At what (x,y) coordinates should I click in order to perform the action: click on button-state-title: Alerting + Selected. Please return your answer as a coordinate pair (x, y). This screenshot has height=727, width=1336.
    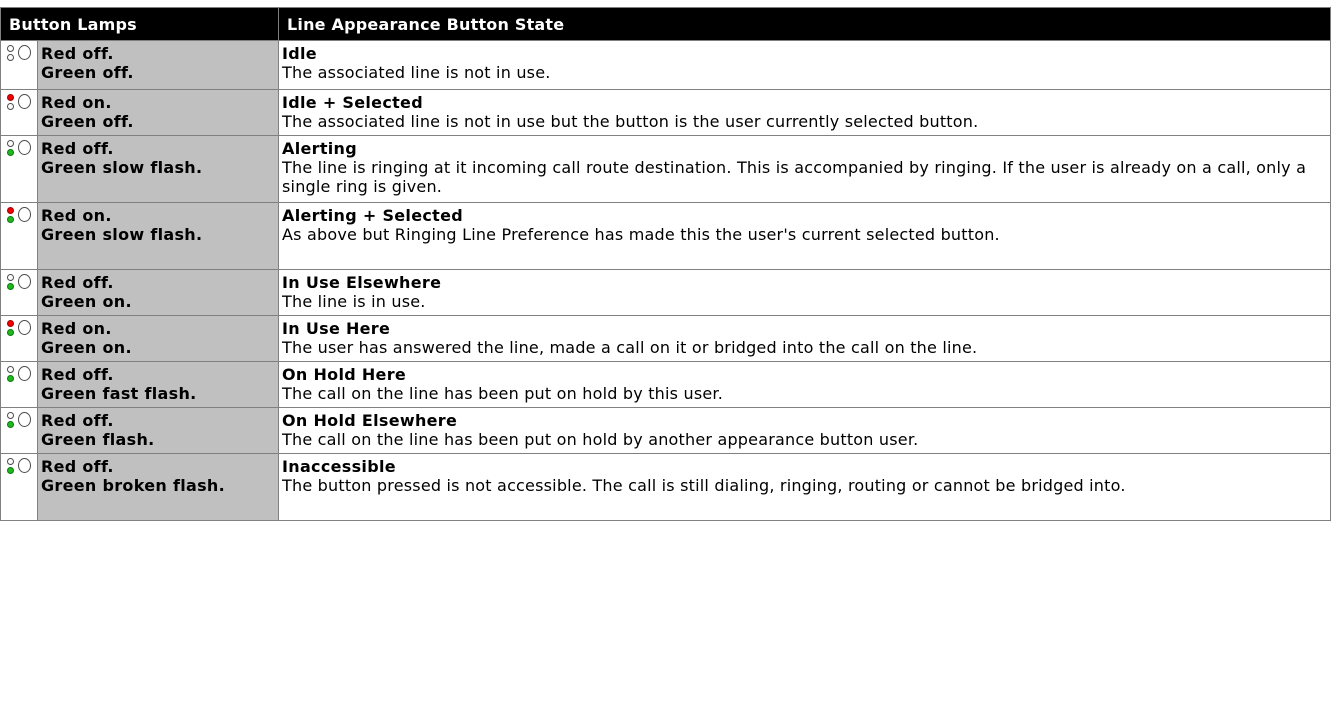
    Looking at the image, I should click on (372, 215).